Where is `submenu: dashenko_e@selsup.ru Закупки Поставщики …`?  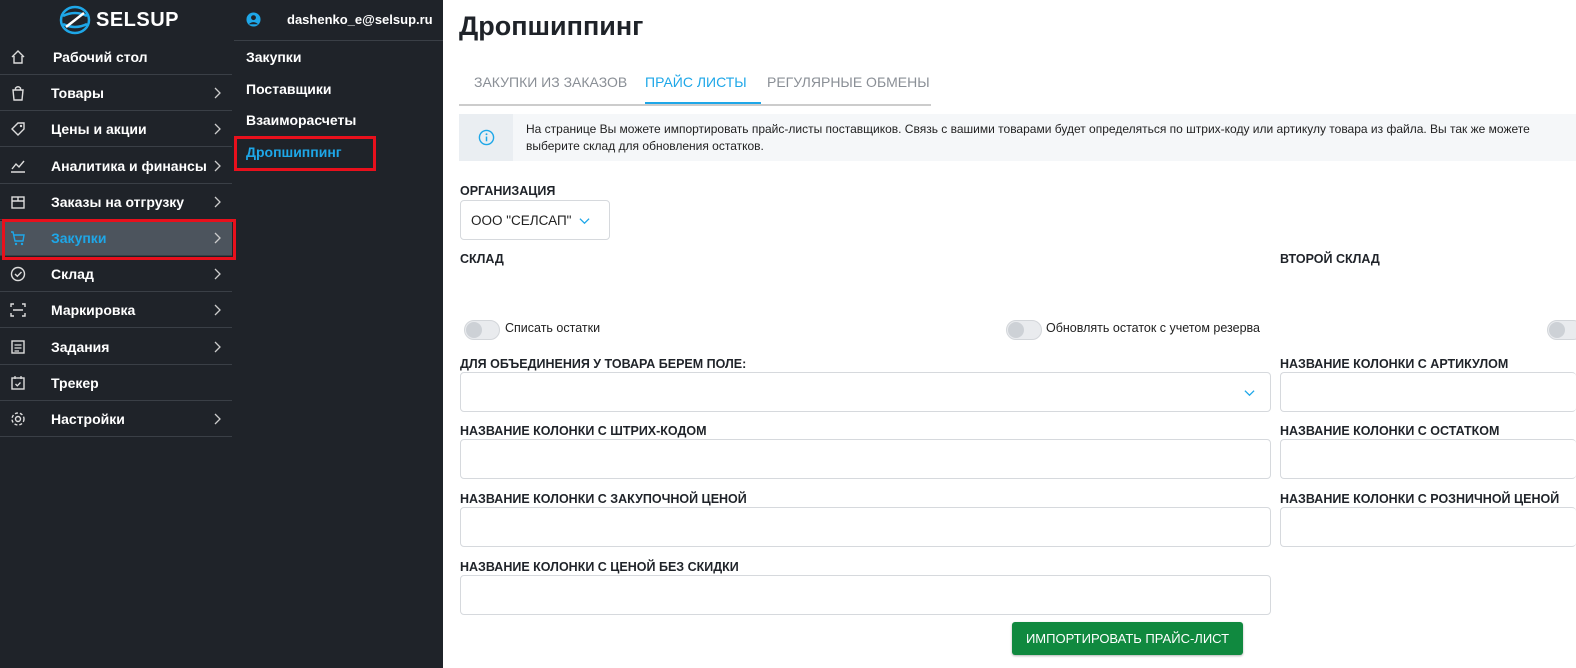 submenu: dashenko_e@selsup.ru Закупки Поставщики … is located at coordinates (338, 334).